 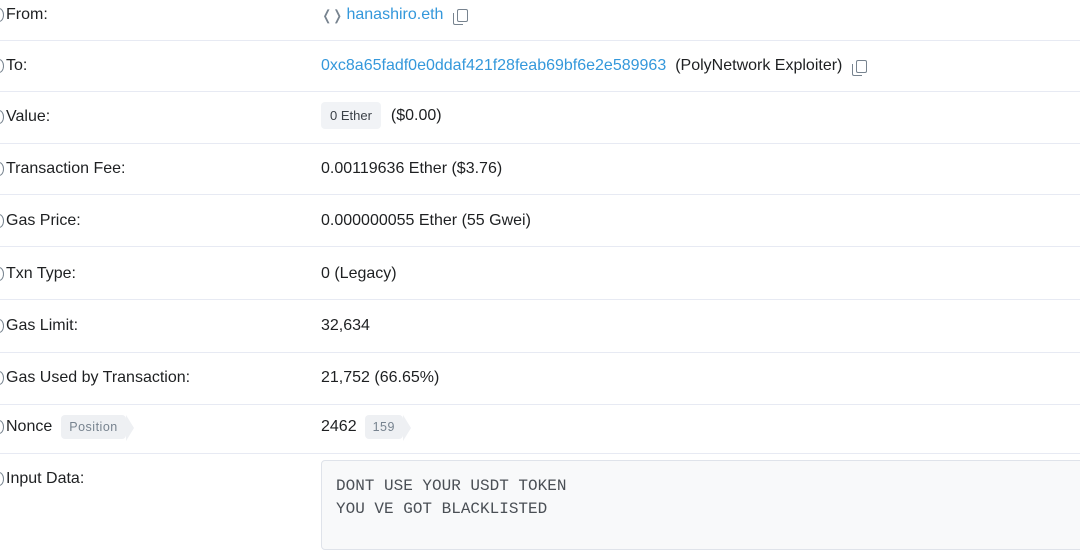 What do you see at coordinates (451, 486) in the screenshot?
I see `input-data-line-1: DONT USE YOUR USDT TOKEN` at bounding box center [451, 486].